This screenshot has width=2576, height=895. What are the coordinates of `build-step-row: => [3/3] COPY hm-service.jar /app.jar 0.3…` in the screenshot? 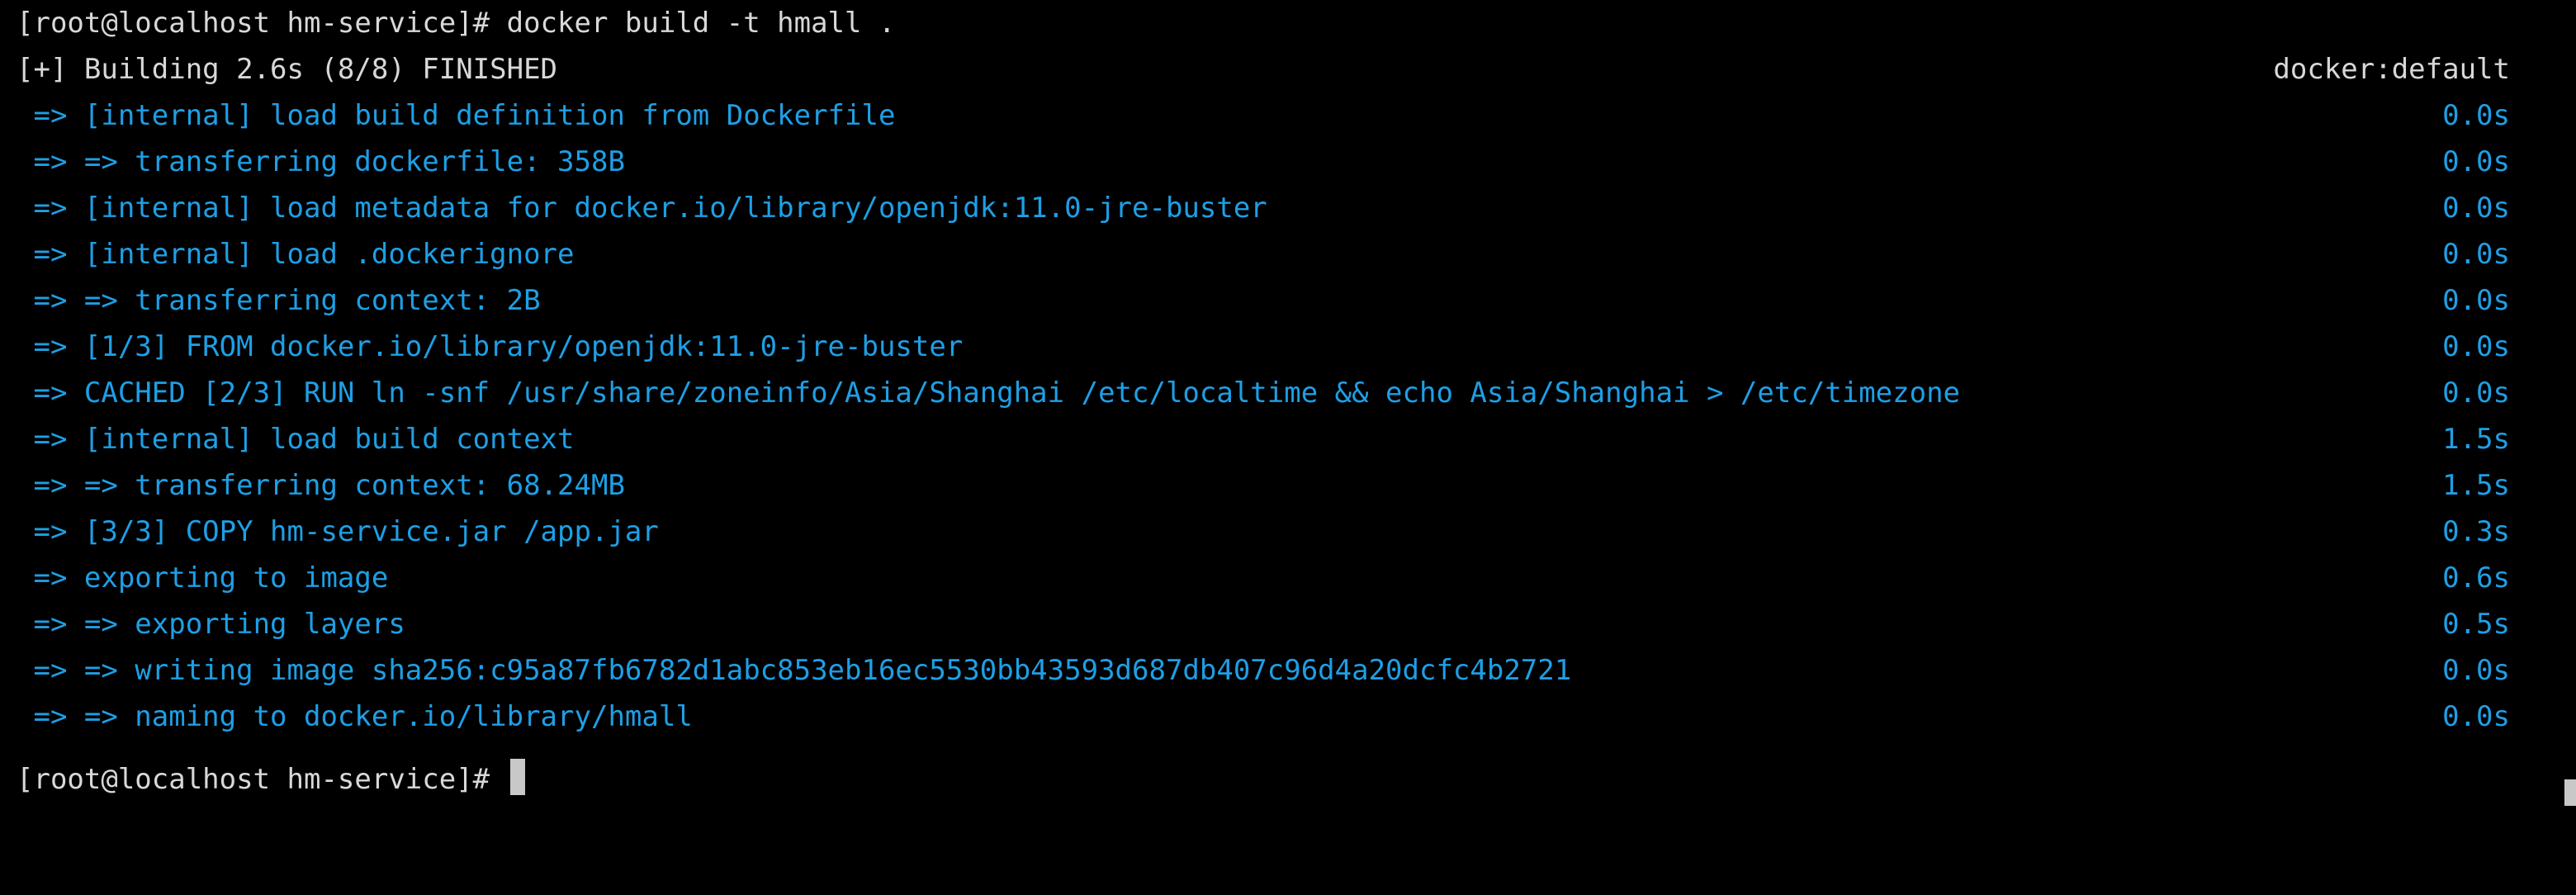 It's located at (1263, 532).